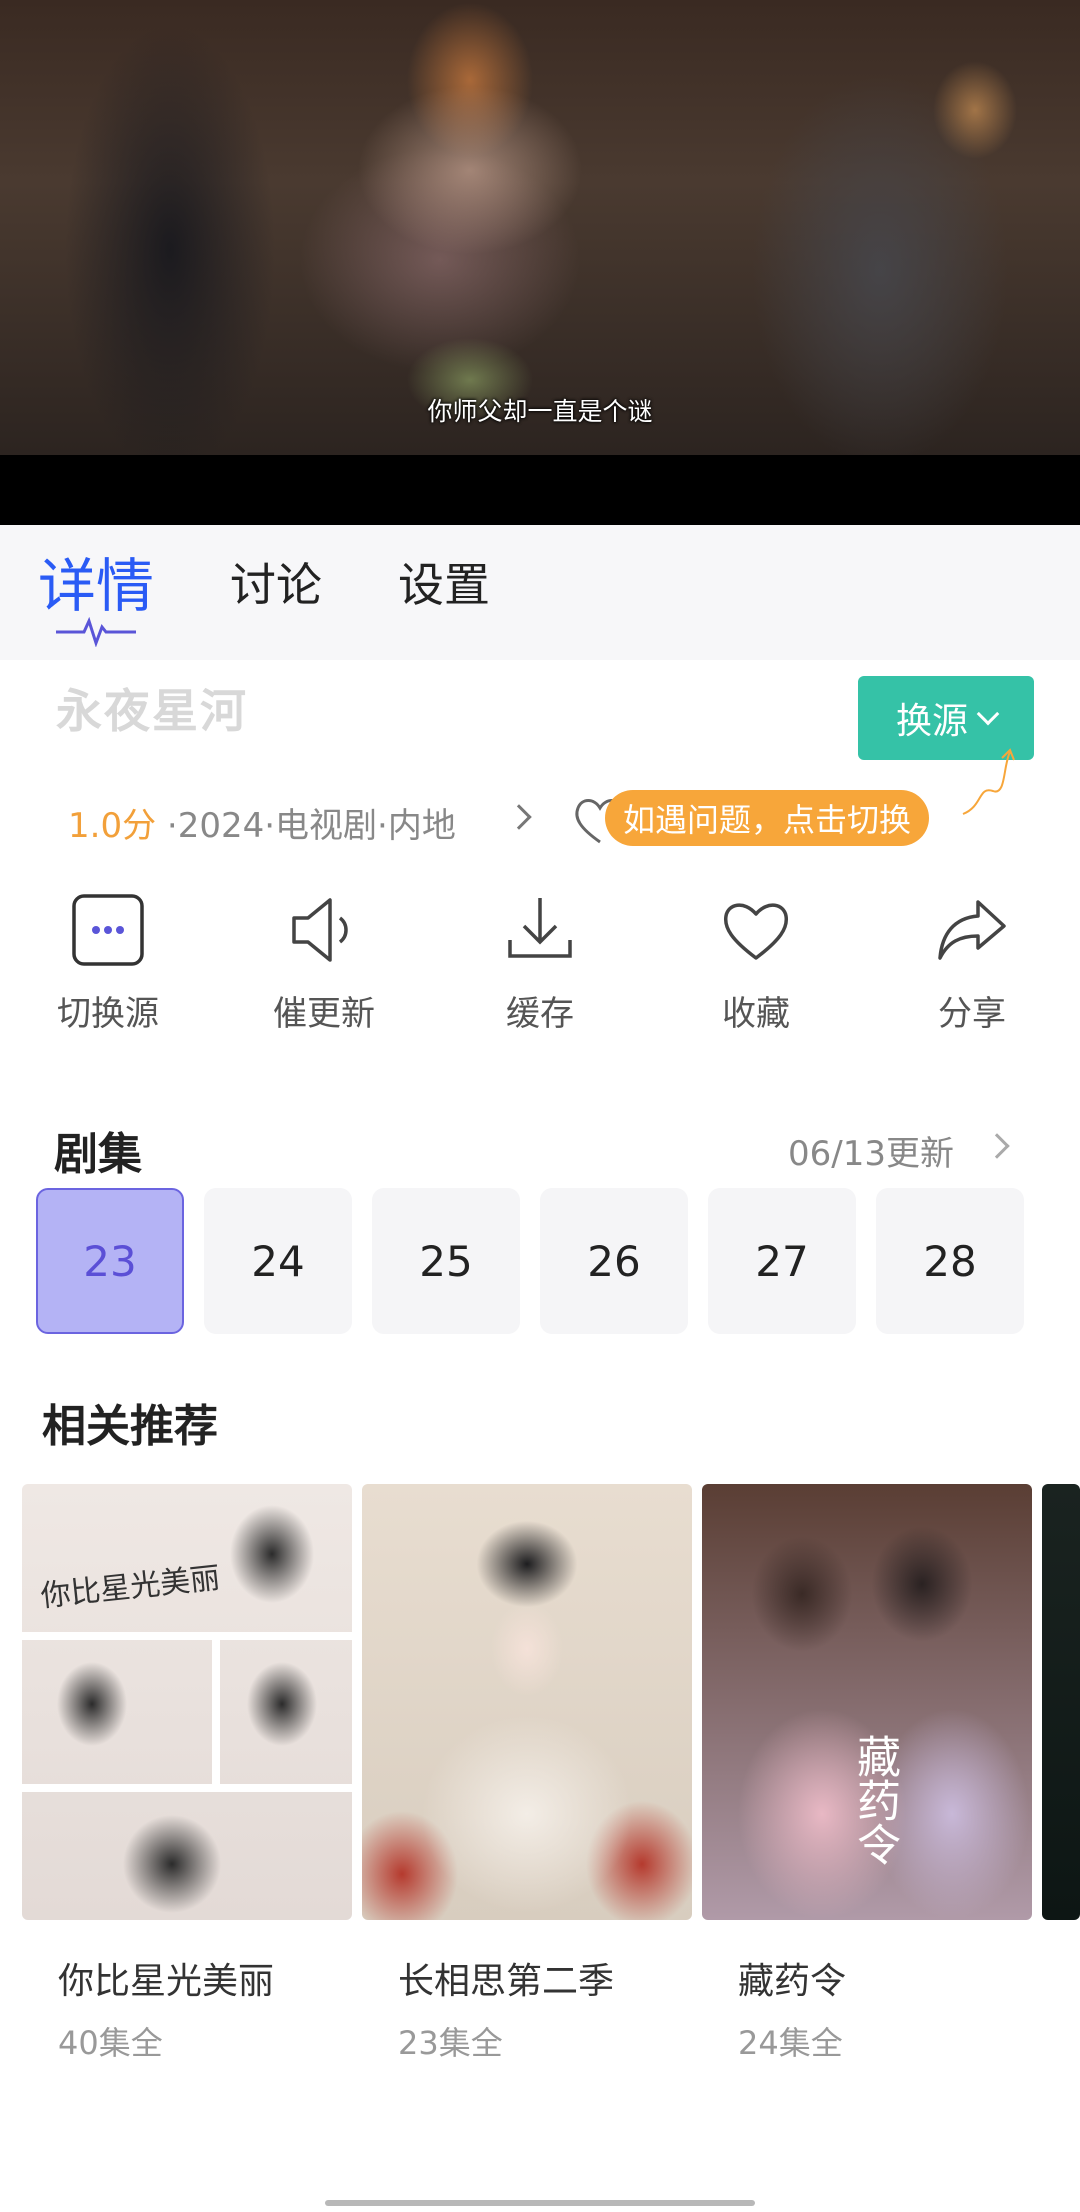 This screenshot has height=2212, width=1080. I want to click on episode-item: 26, so click(614, 1261).